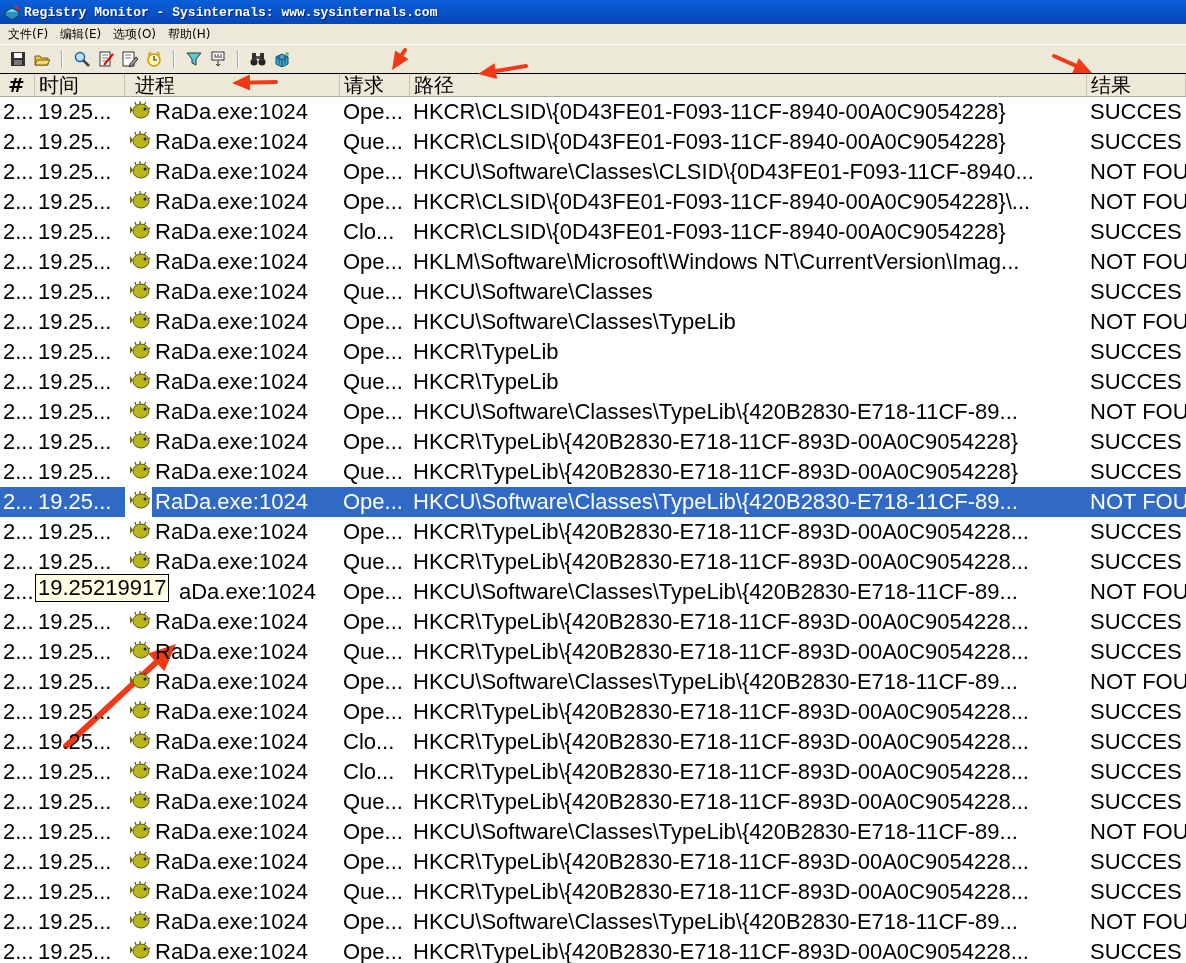 This screenshot has width=1186, height=963. I want to click on table-cell-text: HKCR\CLSID\{0D43FE01-F093-11CF-8940-00A0C9054228}, so click(709, 112).